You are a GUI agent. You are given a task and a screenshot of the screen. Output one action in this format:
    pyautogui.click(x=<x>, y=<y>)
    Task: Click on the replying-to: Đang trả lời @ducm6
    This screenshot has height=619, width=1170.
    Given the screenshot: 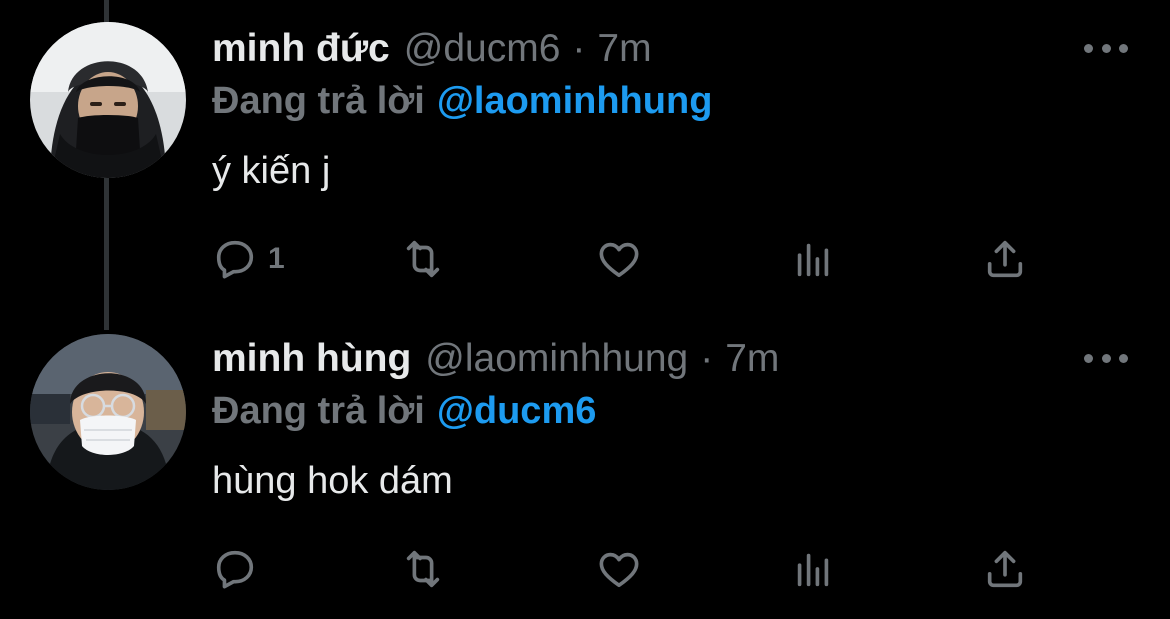 What is the action you would take?
    pyautogui.click(x=404, y=411)
    